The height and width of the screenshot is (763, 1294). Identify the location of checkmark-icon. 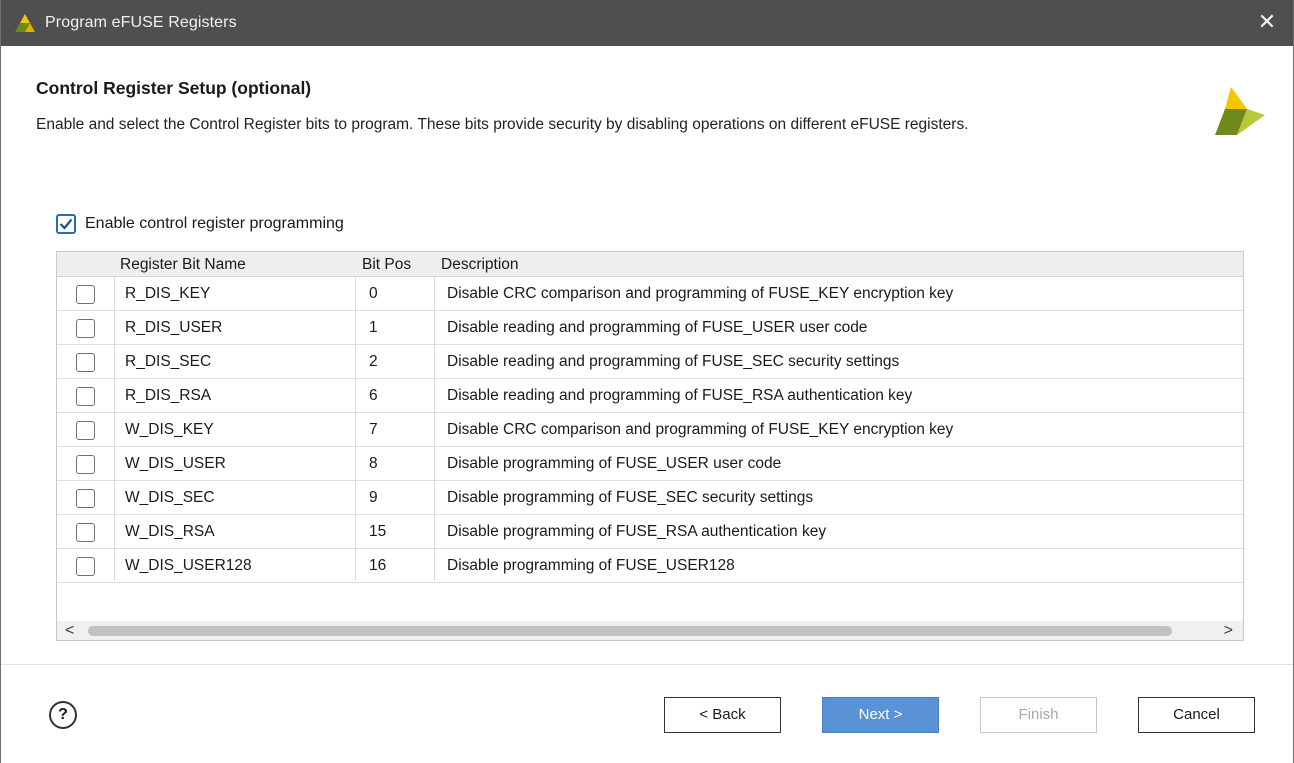
(66, 224).